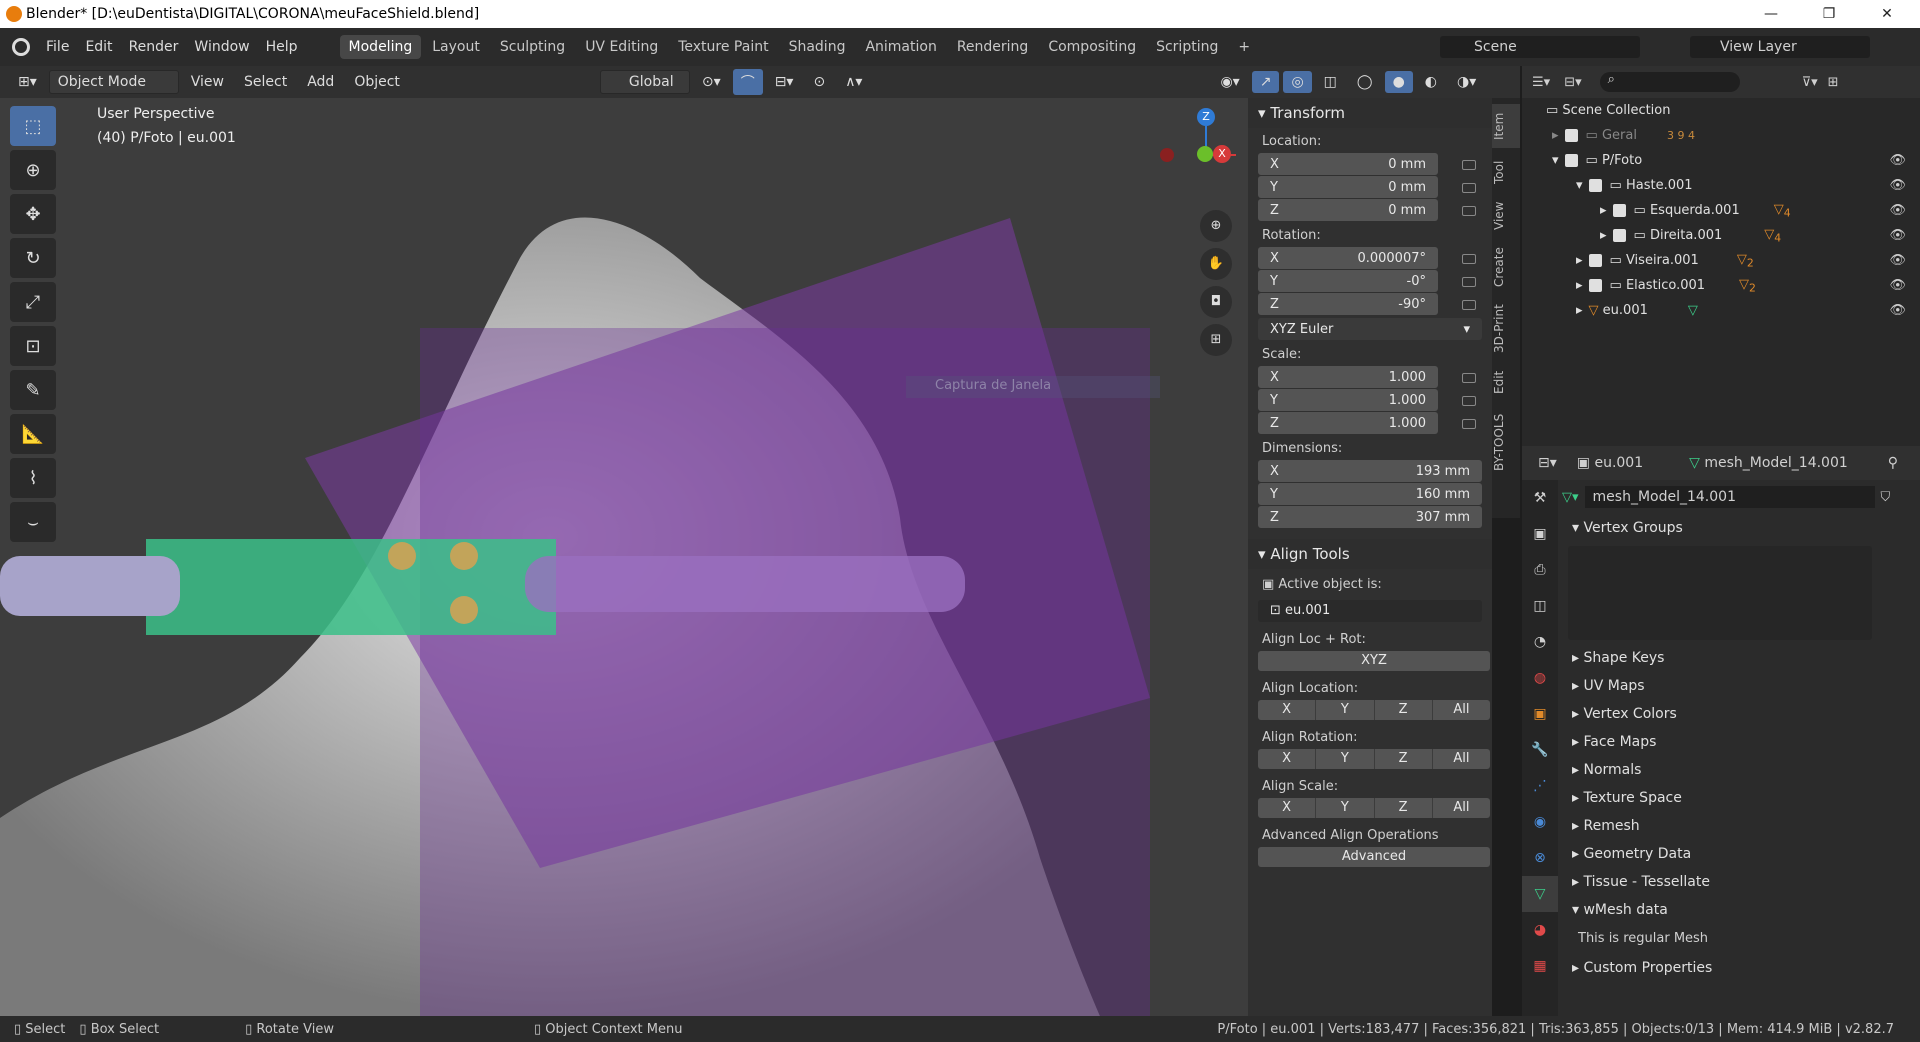 This screenshot has height=1042, width=1920. Describe the element at coordinates (1739, 658) in the screenshot. I see `section-shape-keys: ▸ Shape Keys` at that location.